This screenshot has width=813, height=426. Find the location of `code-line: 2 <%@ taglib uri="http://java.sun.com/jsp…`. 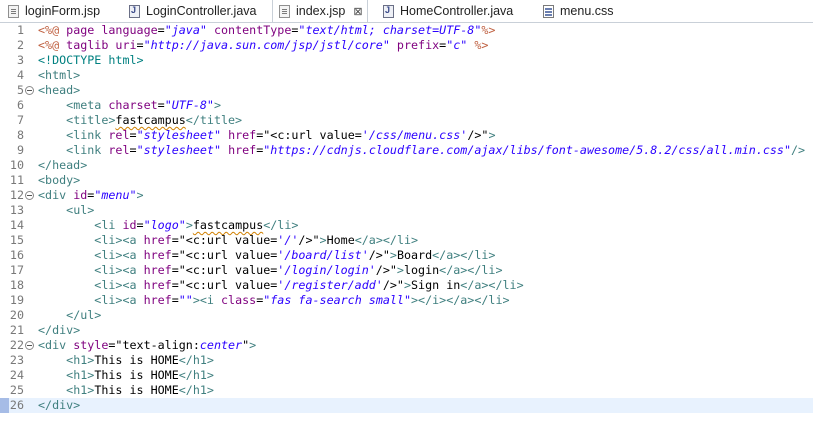

code-line: 2 <%@ taglib uri="http://java.sun.com/jsp… is located at coordinates (406, 45).